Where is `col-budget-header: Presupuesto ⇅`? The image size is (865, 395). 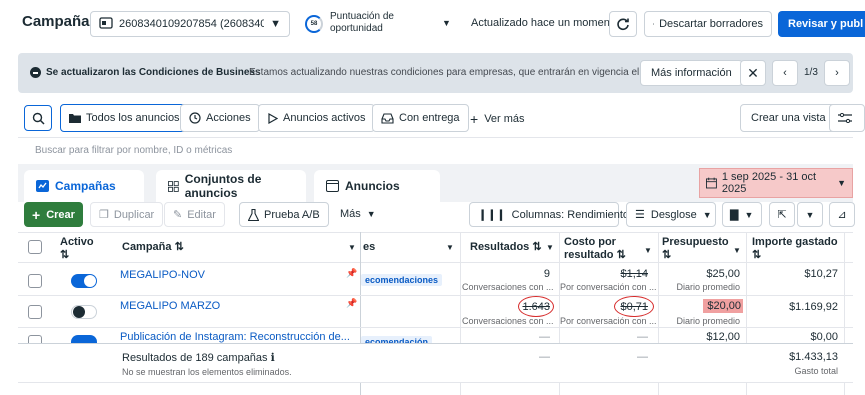
col-budget-header: Presupuesto ⇅ is located at coordinates (695, 249).